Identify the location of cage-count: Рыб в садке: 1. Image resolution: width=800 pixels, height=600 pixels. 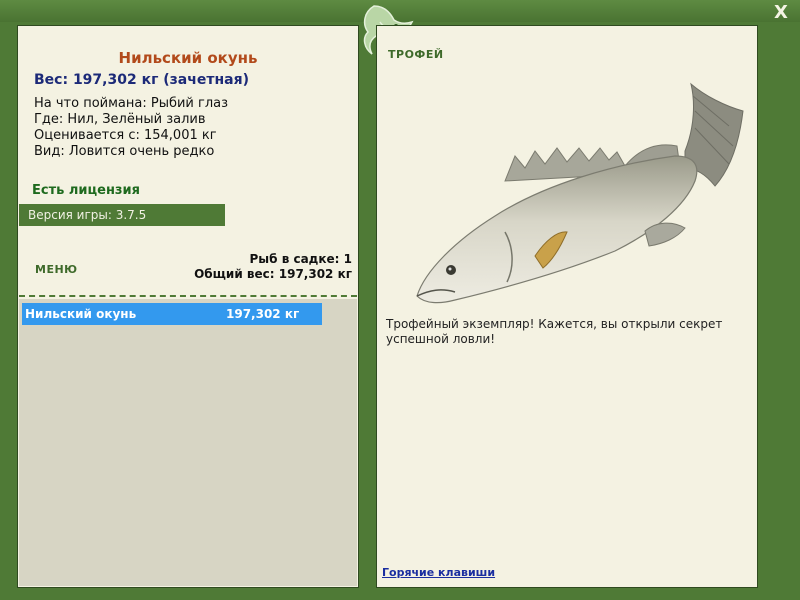
(301, 259).